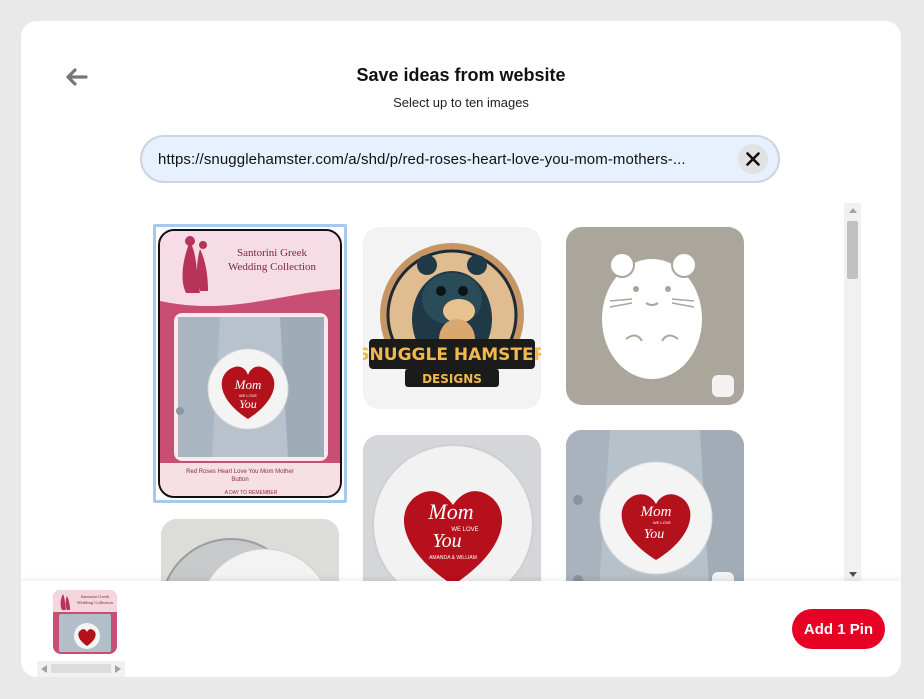 This screenshot has width=924, height=699. Describe the element at coordinates (446, 541) in the screenshot. I see `closeup-heart-text-big2: You` at that location.